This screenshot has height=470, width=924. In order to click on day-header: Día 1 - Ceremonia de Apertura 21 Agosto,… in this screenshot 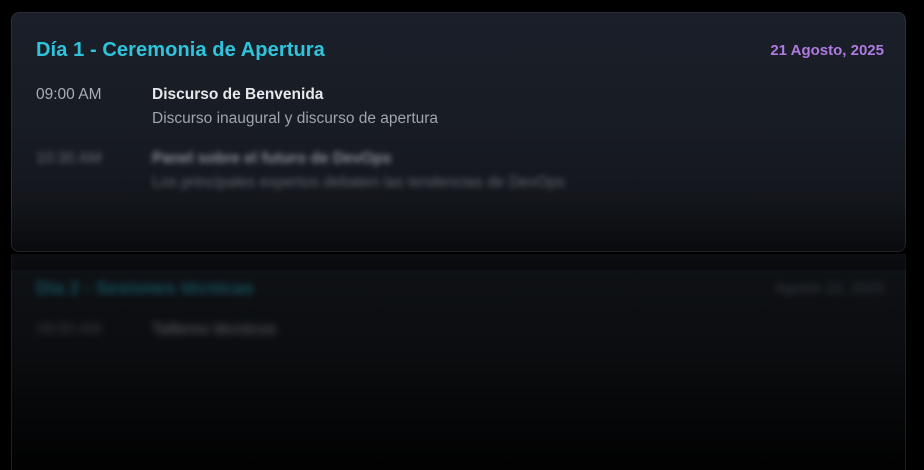, I will do `click(460, 50)`.